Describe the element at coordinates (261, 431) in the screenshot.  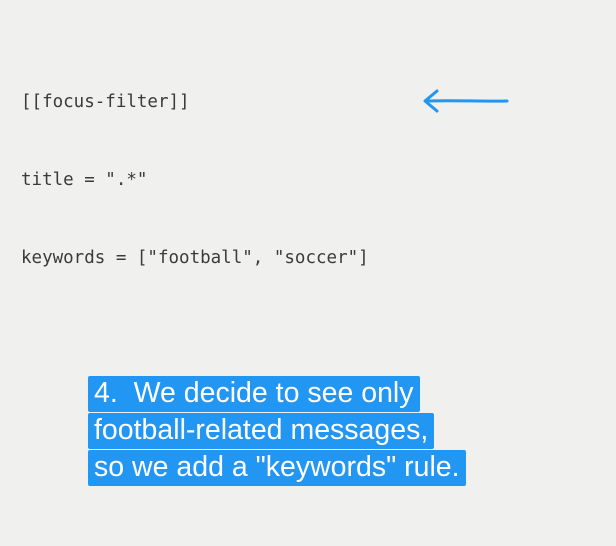
I see `caption-text: football-related messages,` at that location.